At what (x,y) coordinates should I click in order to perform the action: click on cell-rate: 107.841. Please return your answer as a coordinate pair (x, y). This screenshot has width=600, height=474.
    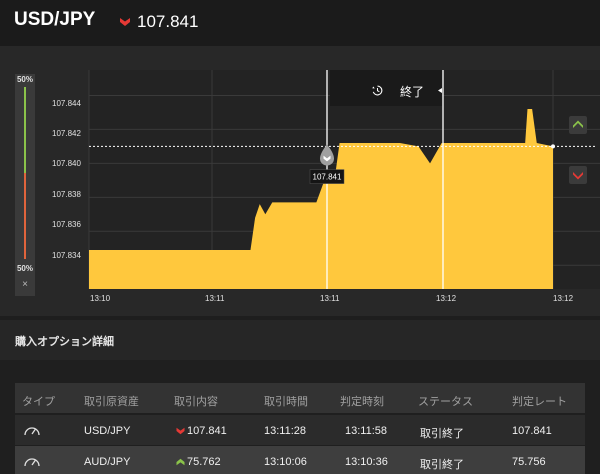
    Looking at the image, I should click on (207, 431).